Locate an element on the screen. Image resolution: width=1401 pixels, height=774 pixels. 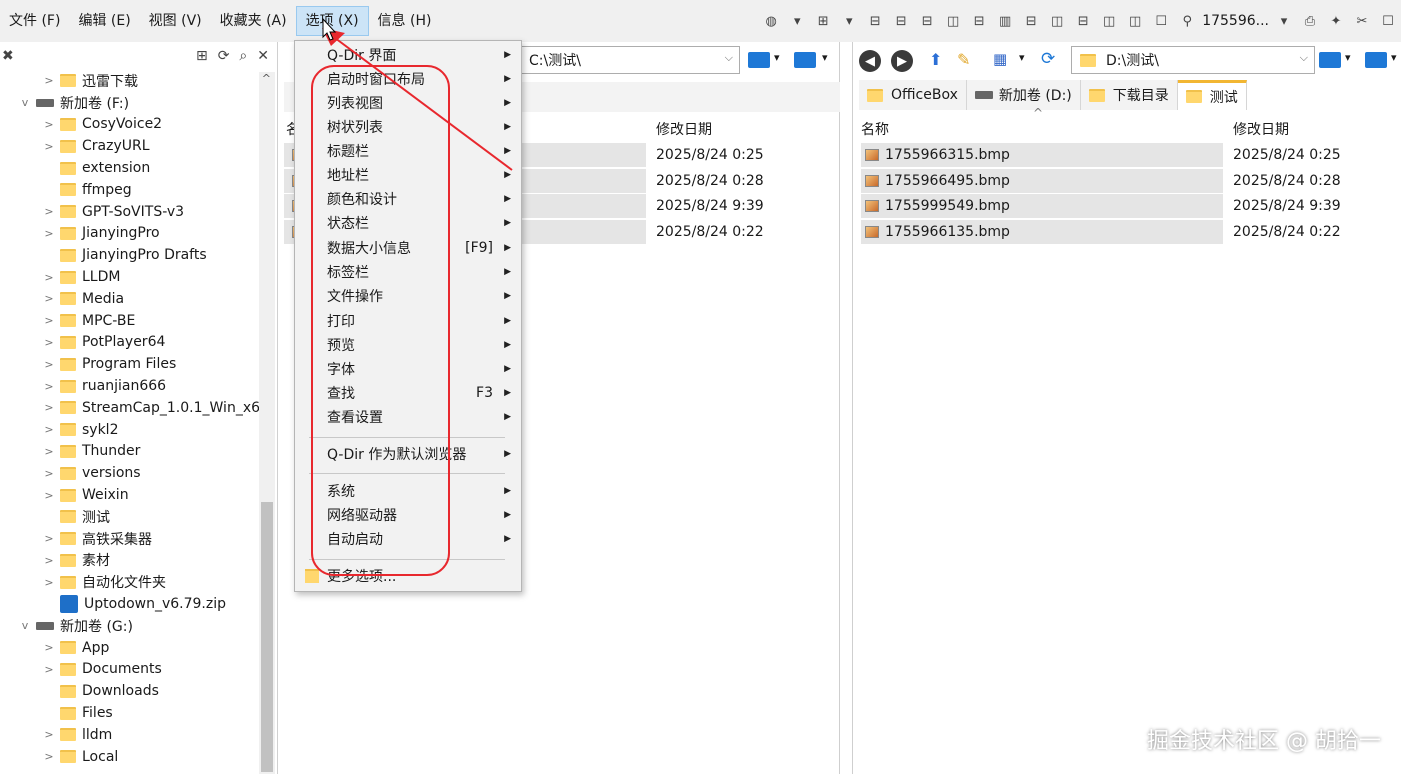
file-name-cell: 1755966495.bmp is located at coordinates (1042, 180).